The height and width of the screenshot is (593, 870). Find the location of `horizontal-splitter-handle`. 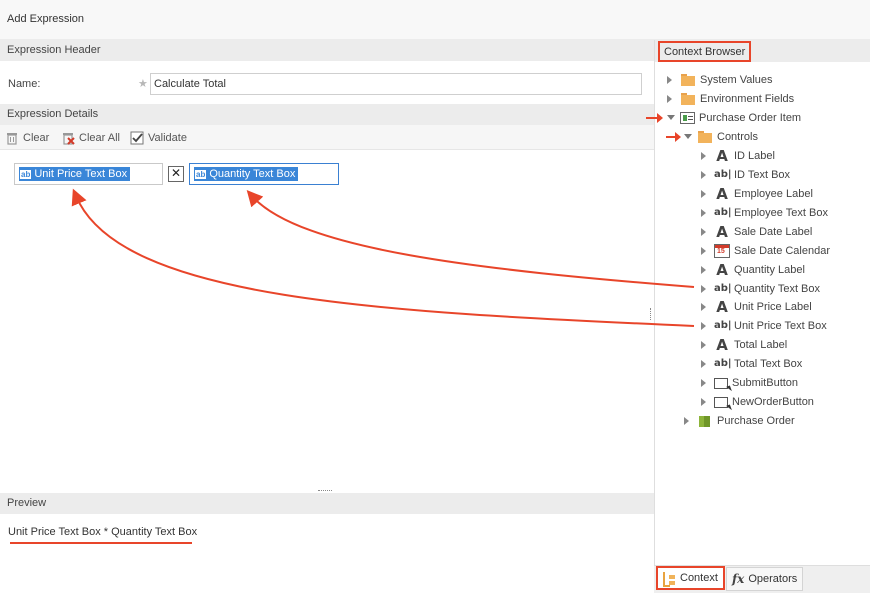

horizontal-splitter-handle is located at coordinates (325, 491).